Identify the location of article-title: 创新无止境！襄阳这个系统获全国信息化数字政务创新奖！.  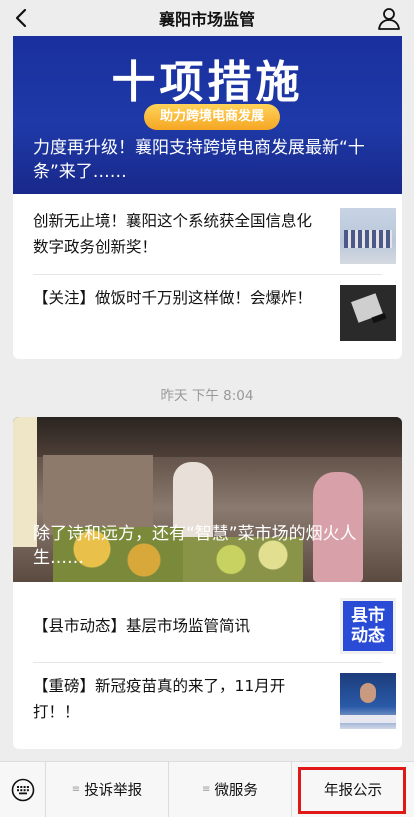
(173, 234).